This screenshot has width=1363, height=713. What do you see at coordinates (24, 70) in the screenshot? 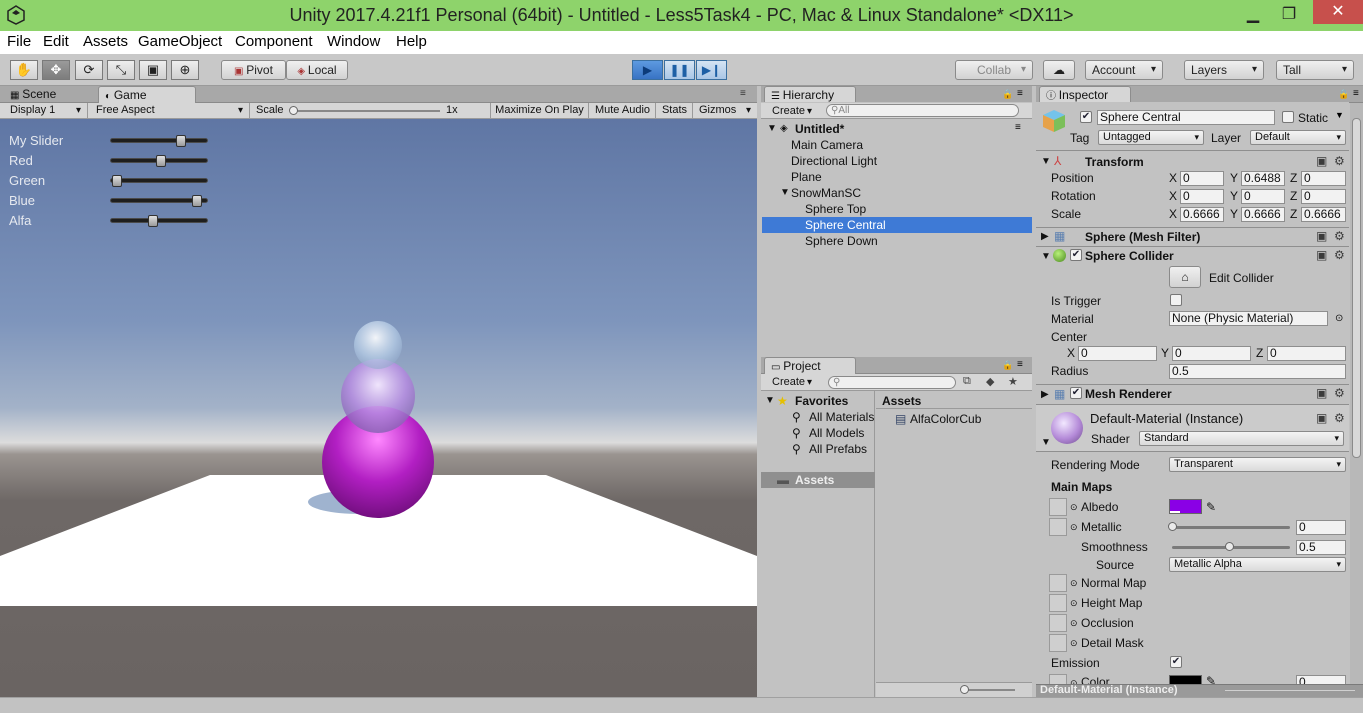
I see `hand-tool-icon: ✋` at bounding box center [24, 70].